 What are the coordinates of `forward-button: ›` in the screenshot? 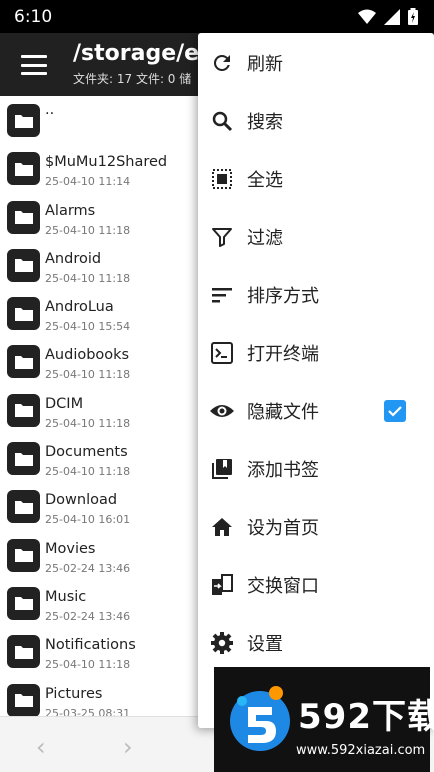 It's located at (128, 747).